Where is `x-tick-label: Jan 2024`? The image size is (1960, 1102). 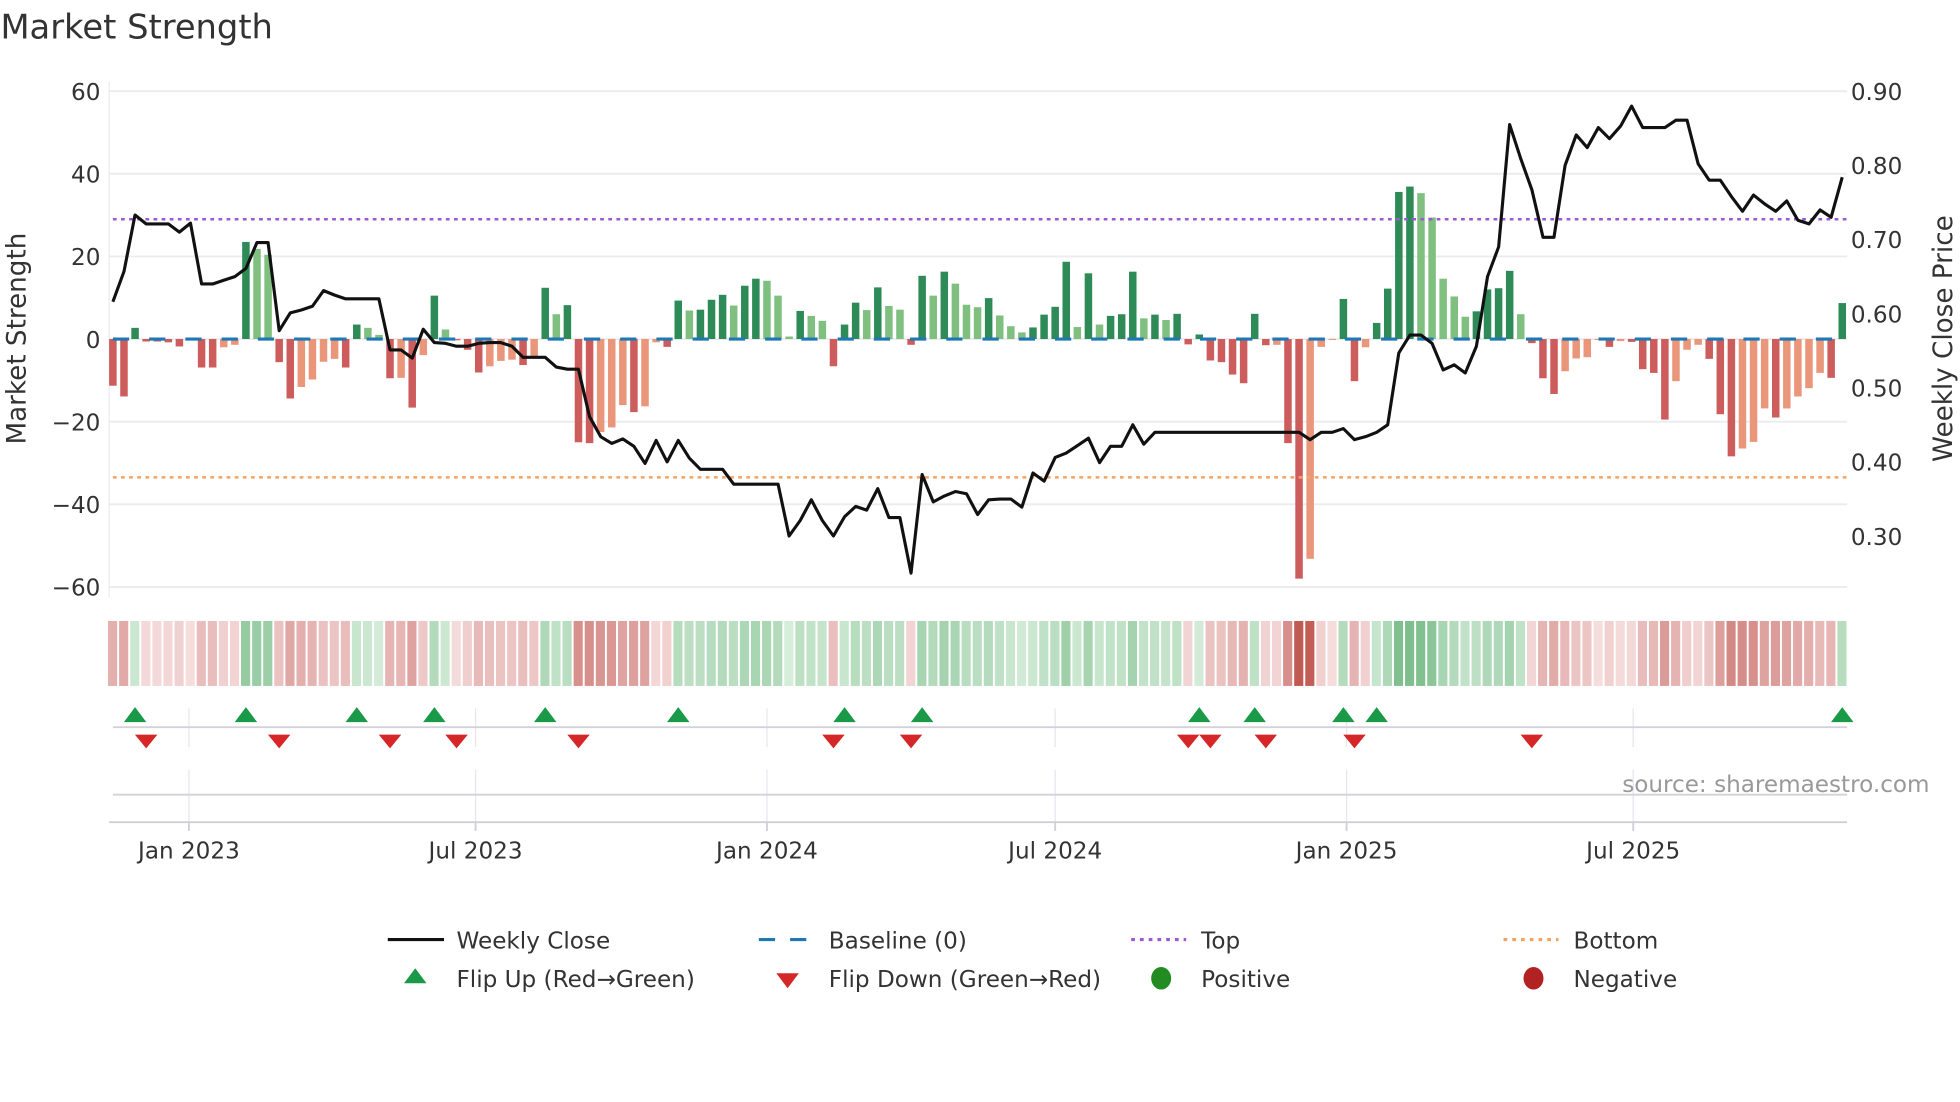 x-tick-label: Jan 2024 is located at coordinates (766, 851).